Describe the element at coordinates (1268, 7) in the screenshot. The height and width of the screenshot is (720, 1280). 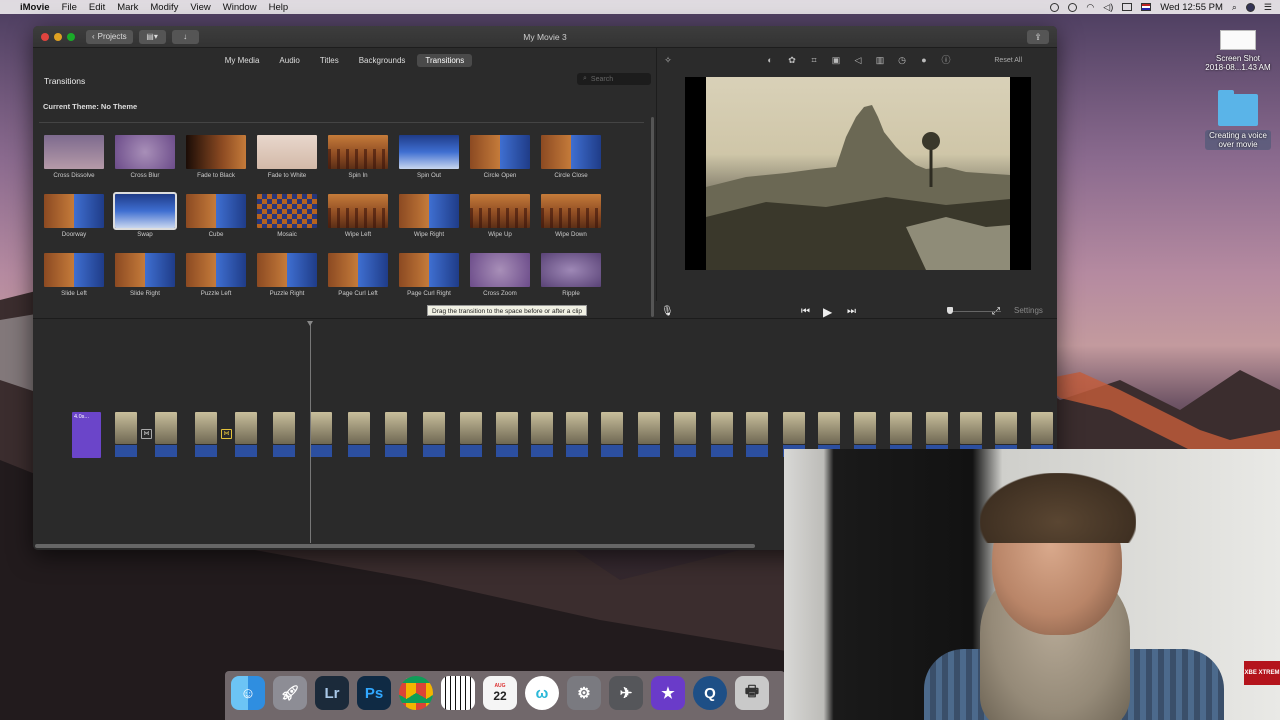
I see `notification-center-icon: ☰` at that location.